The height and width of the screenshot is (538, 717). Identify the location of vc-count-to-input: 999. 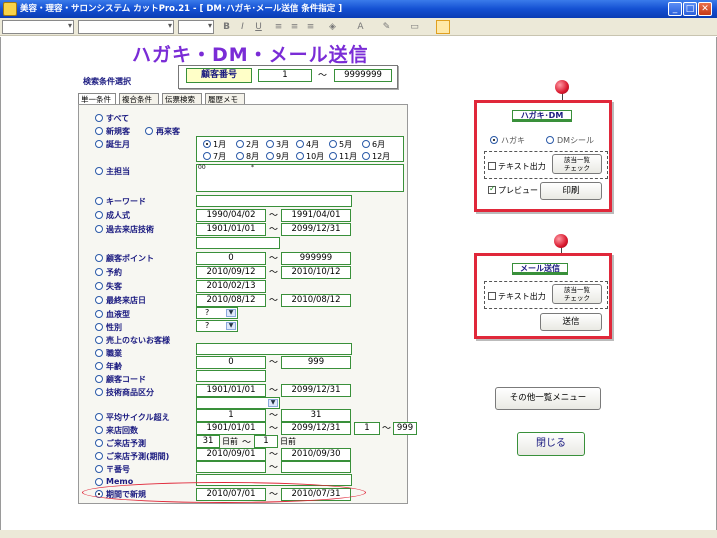
(405, 428).